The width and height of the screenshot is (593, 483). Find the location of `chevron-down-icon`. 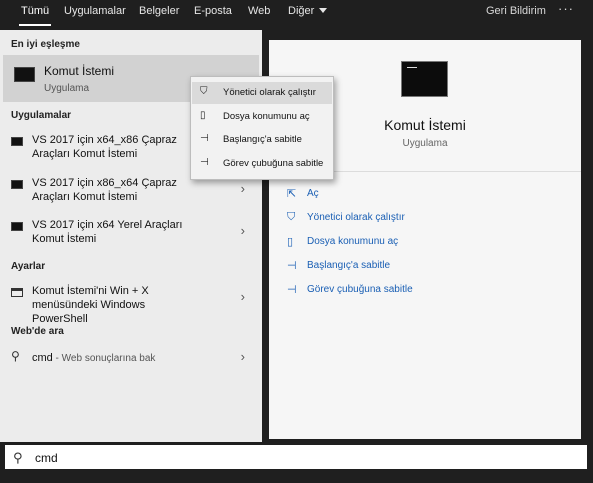

chevron-down-icon is located at coordinates (323, 10).